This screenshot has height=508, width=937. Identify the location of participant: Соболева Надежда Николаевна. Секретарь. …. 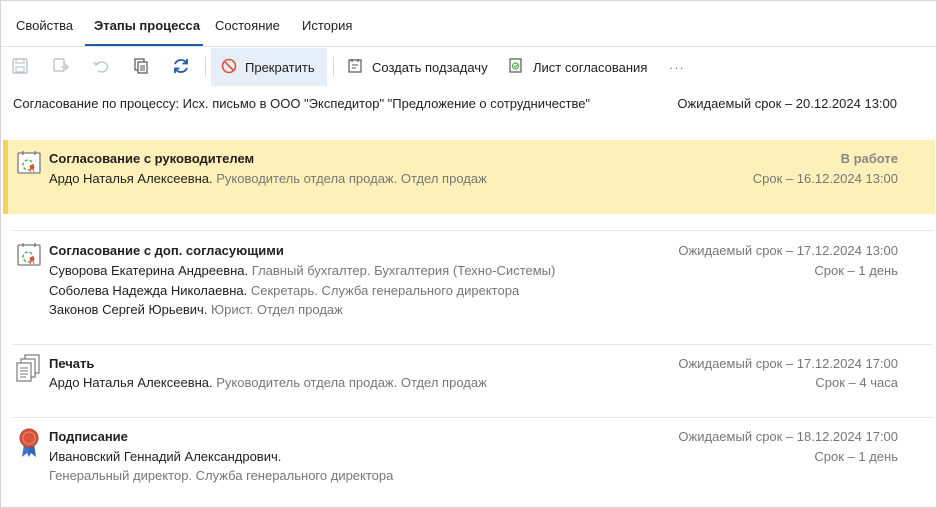
(284, 290).